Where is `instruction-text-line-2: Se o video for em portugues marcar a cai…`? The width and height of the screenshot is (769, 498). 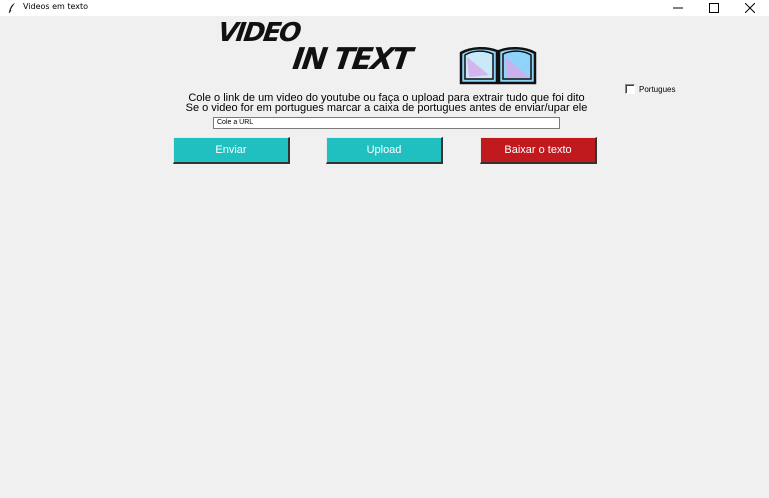
instruction-text-line-2: Se o video for em portugues marcar a cai… is located at coordinates (386, 108).